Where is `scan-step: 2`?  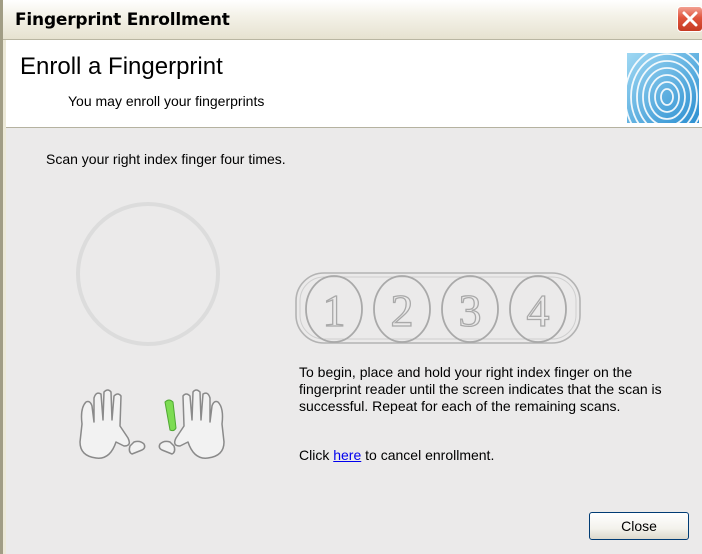 scan-step: 2 is located at coordinates (402, 309).